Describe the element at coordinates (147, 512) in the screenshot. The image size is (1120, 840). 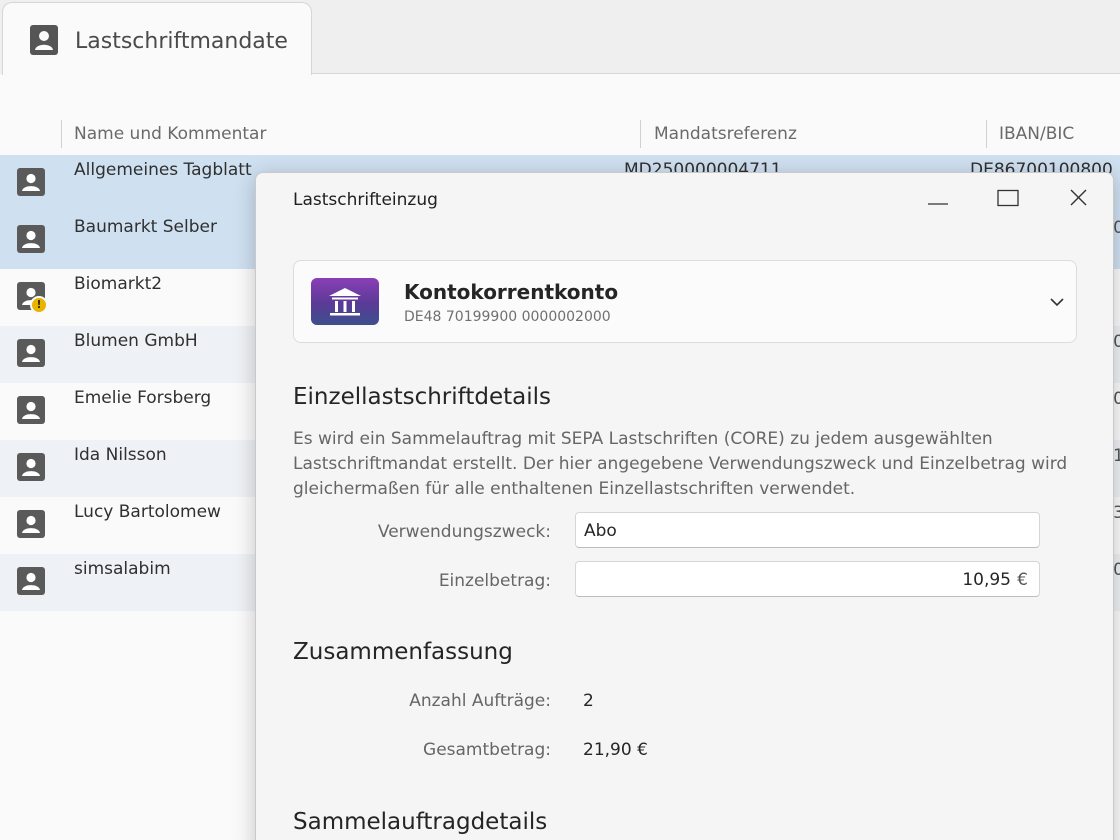
I see `row-name: Lucy Bartolomew` at that location.